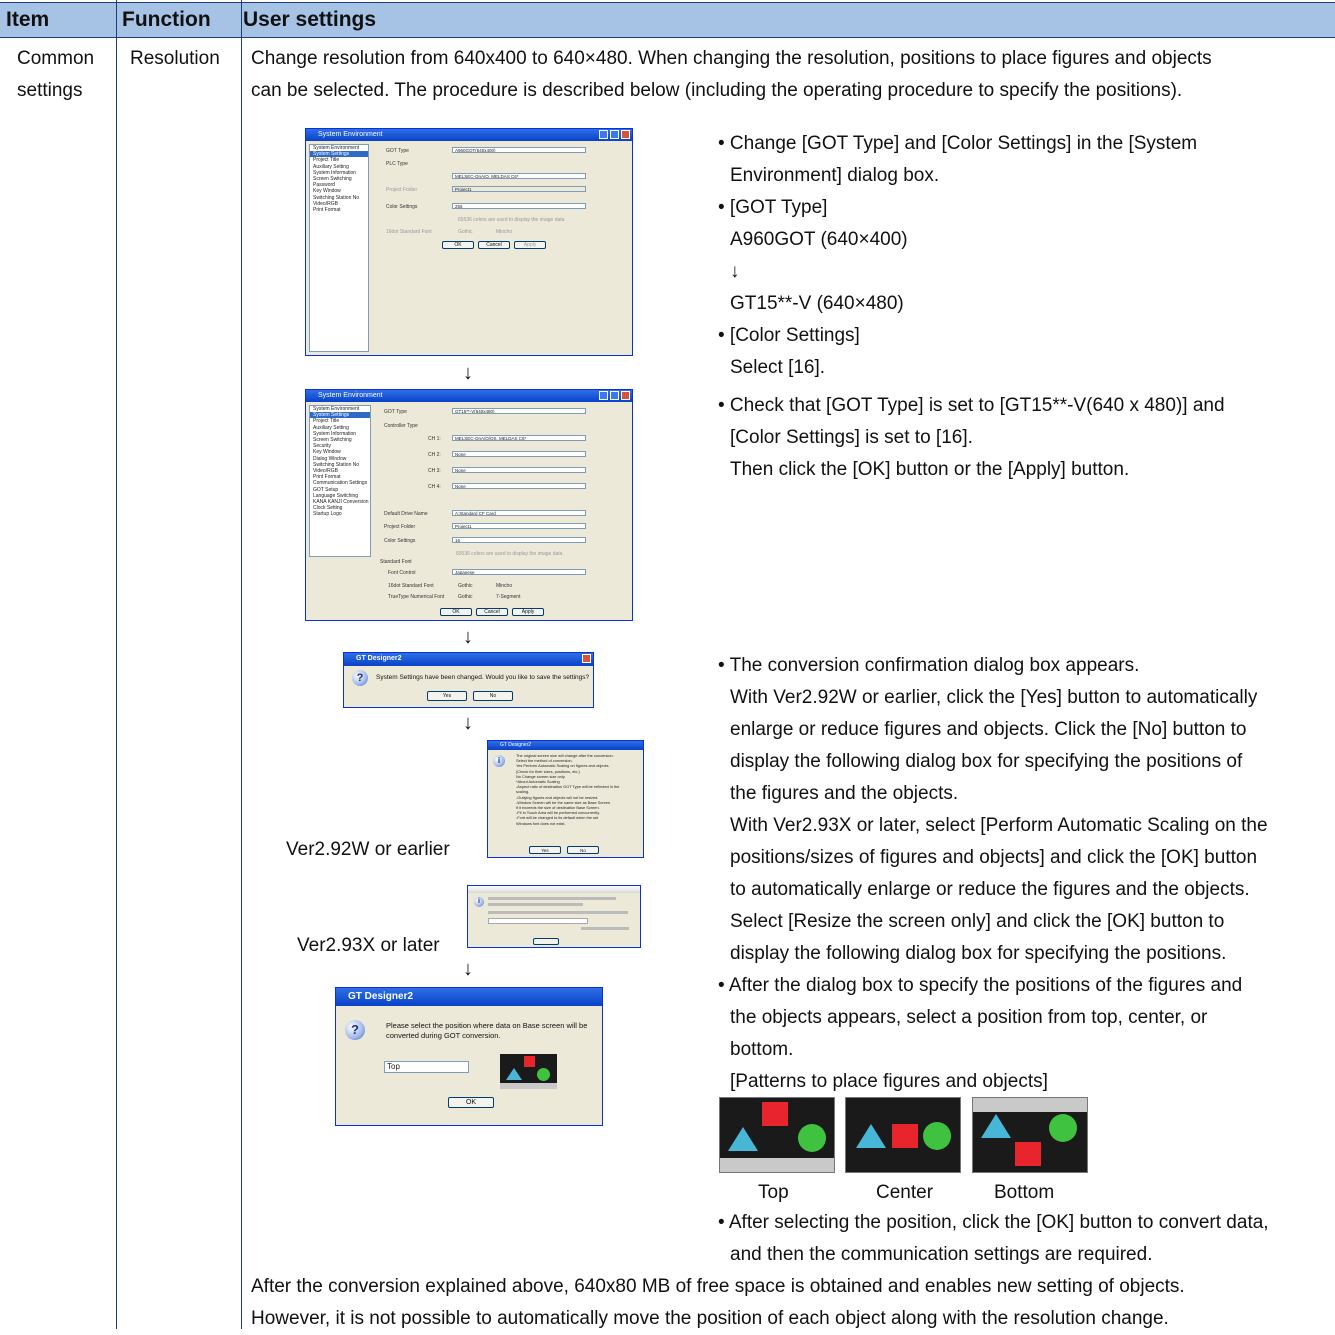  What do you see at coordinates (519, 176) in the screenshot?
I see `plc-type-select: MELSEC-QnA/Q, MELDAS C6*` at bounding box center [519, 176].